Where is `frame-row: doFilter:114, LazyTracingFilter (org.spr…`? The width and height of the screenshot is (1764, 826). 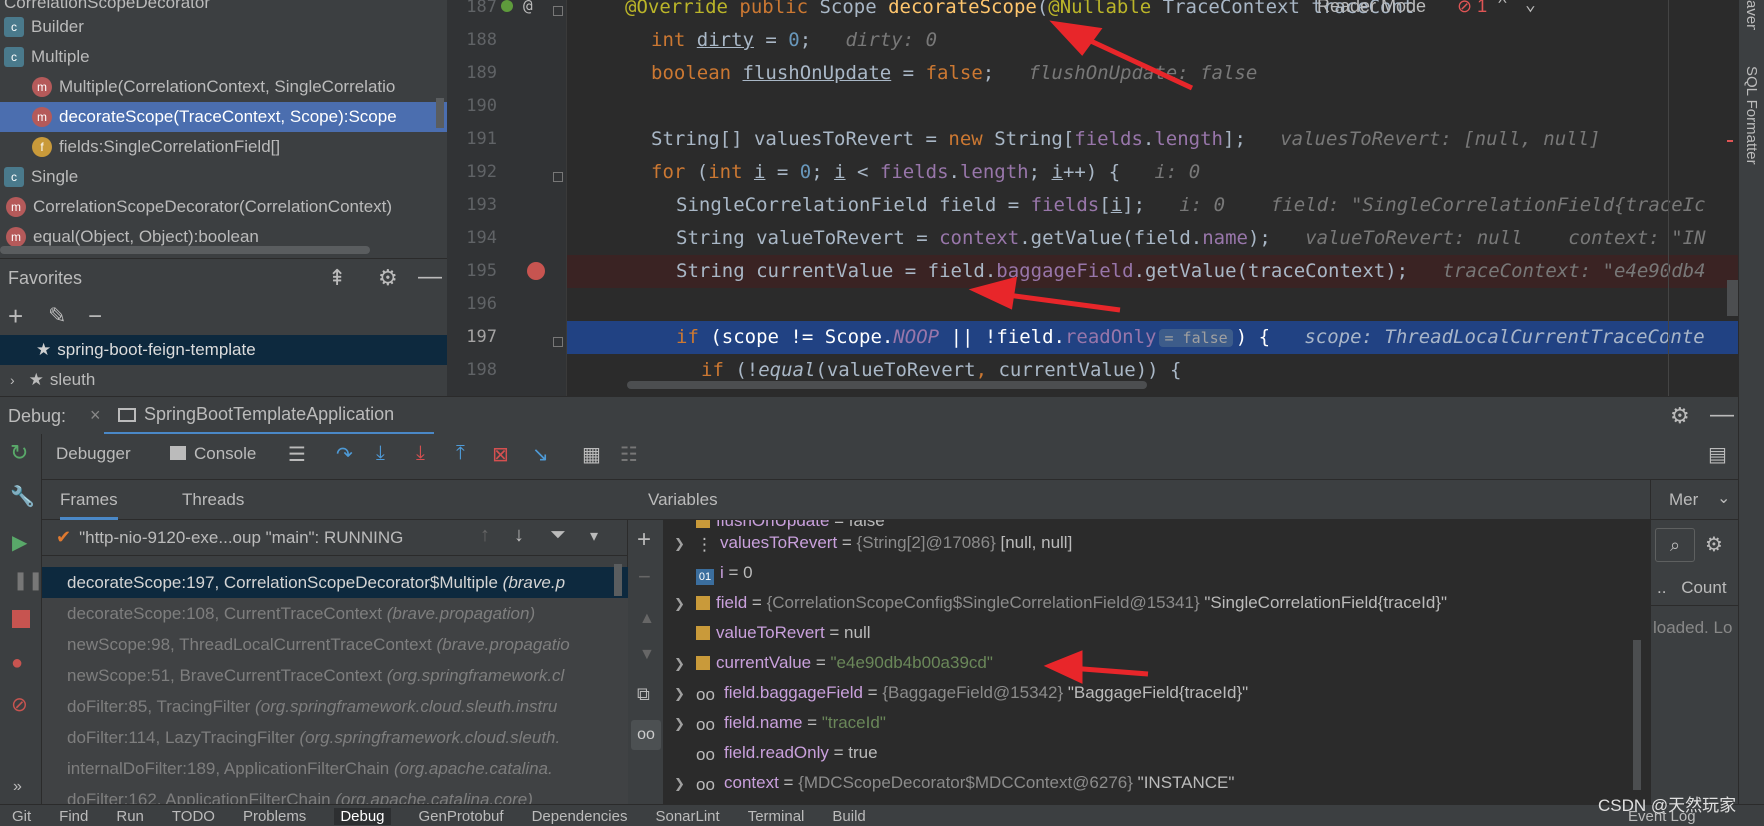
frame-row: doFilter:114, LazyTracingFilter (org.spr… is located at coordinates (335, 737).